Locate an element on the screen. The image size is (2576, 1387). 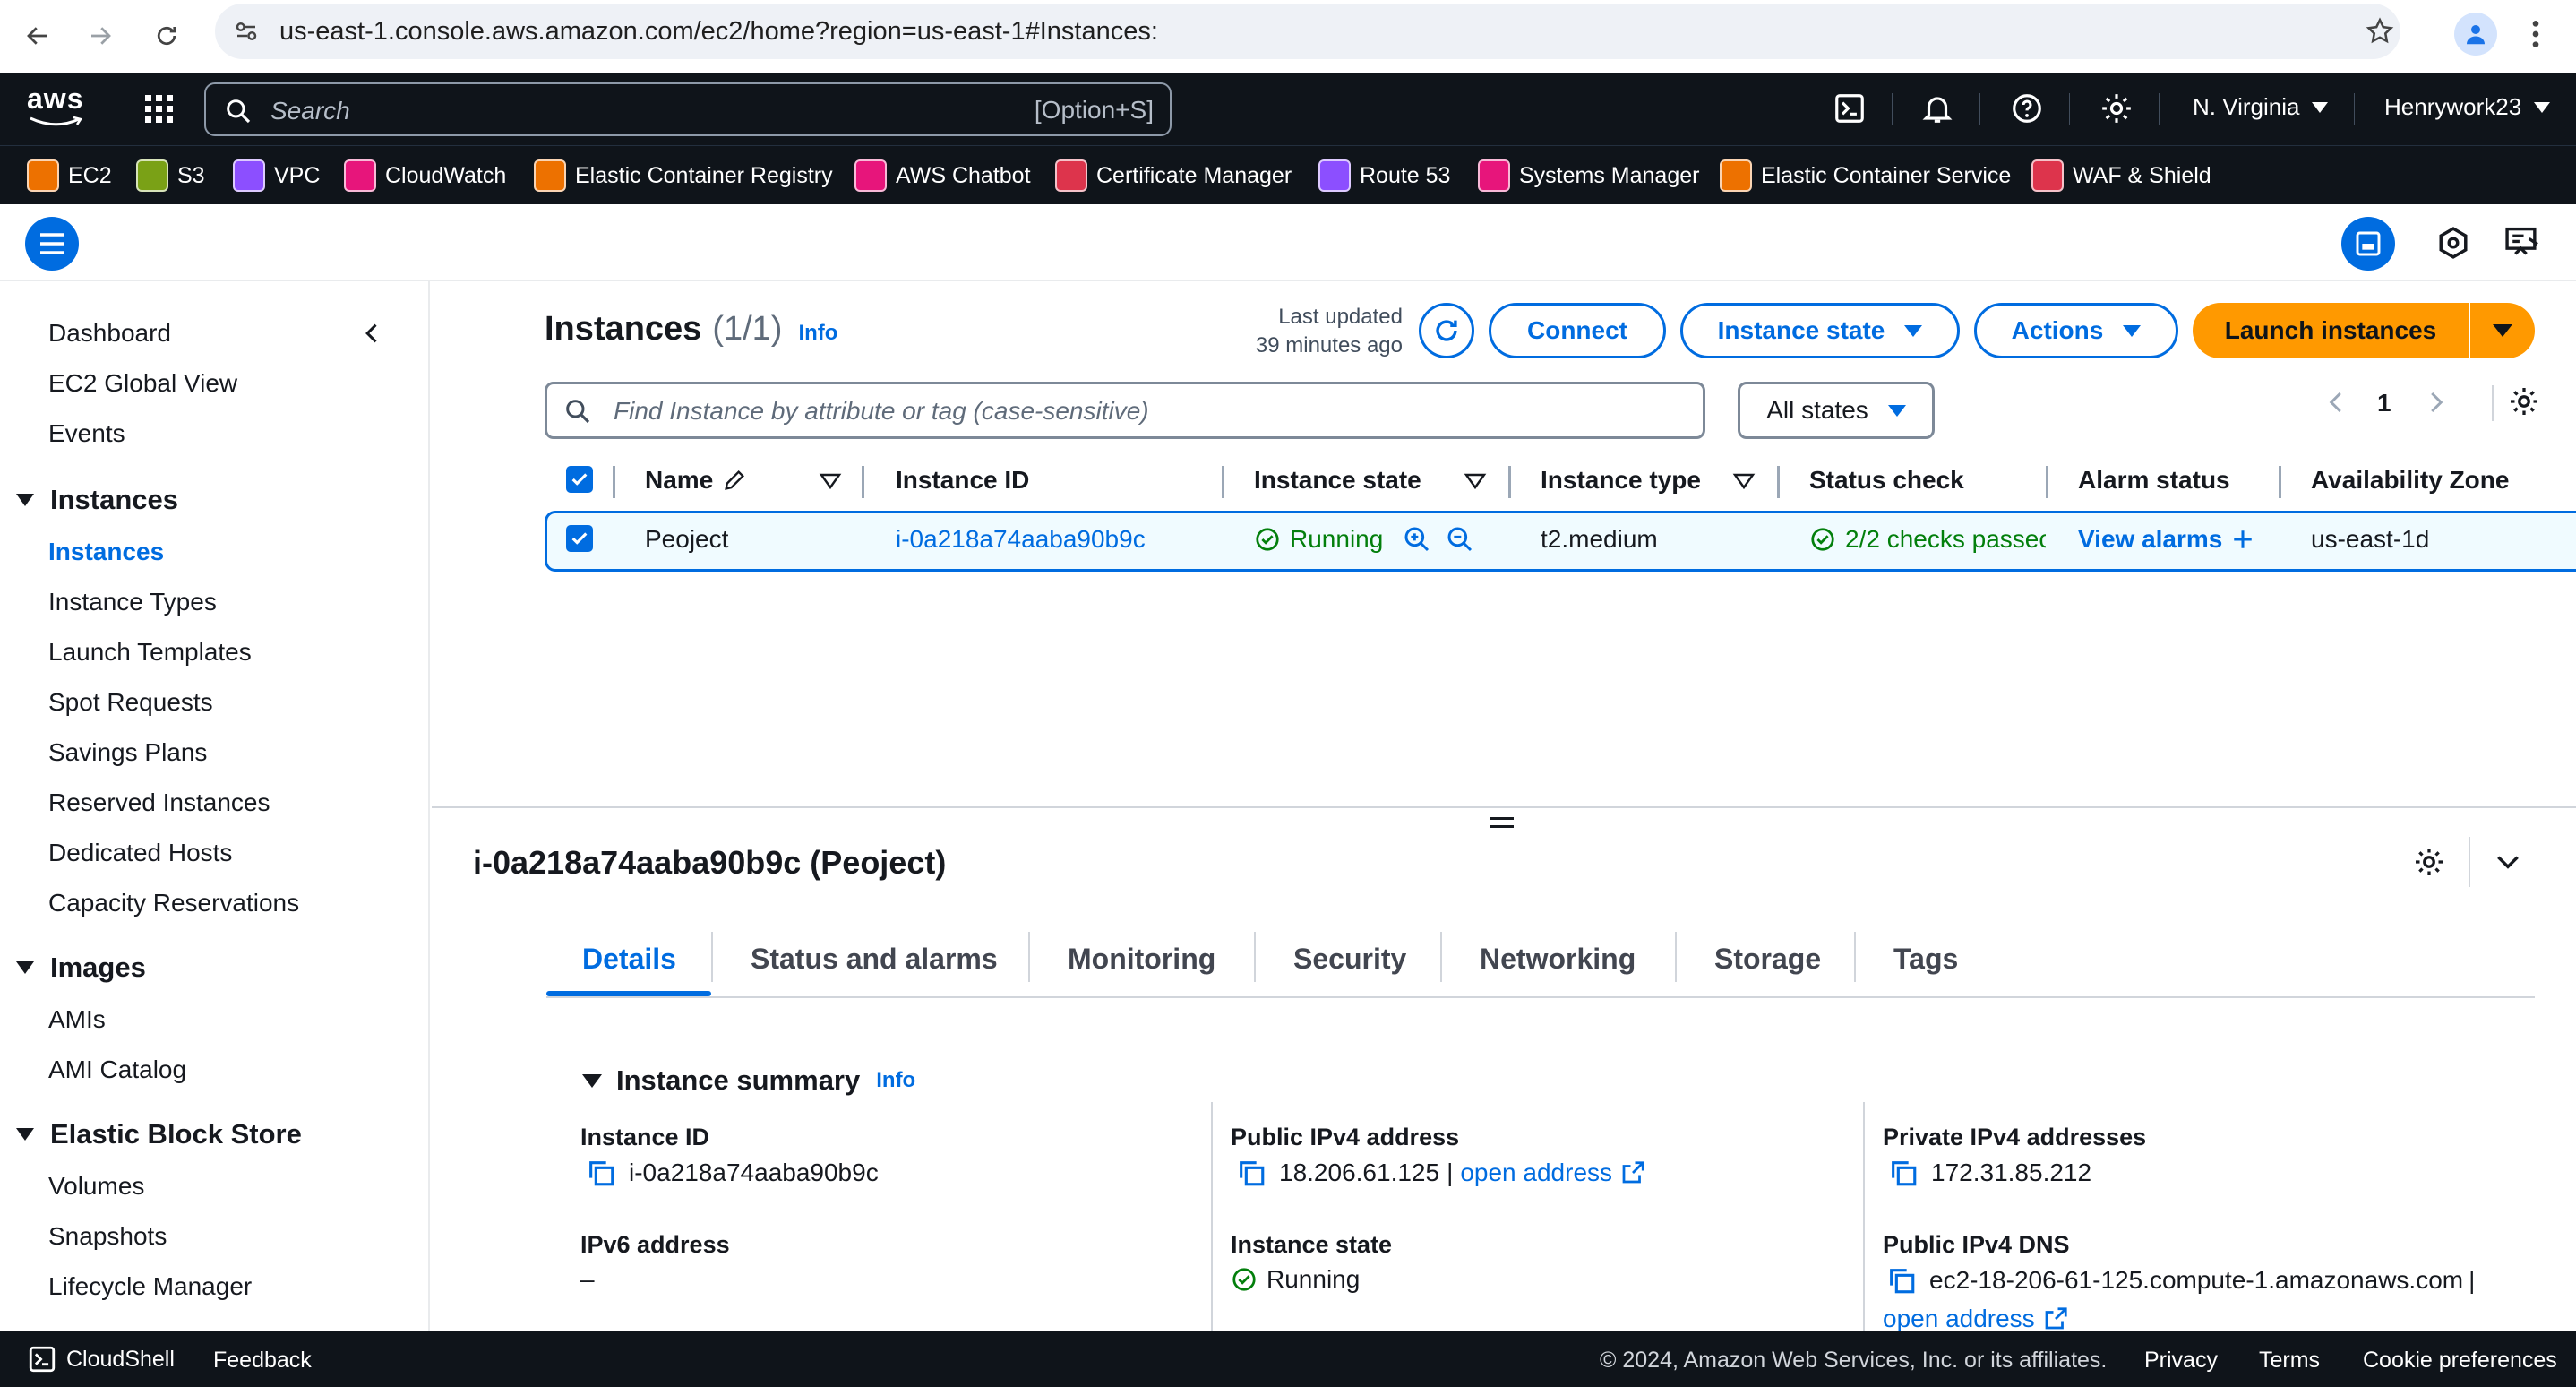
tab-status-and-alarms: Status and alarms is located at coordinates (874, 959).